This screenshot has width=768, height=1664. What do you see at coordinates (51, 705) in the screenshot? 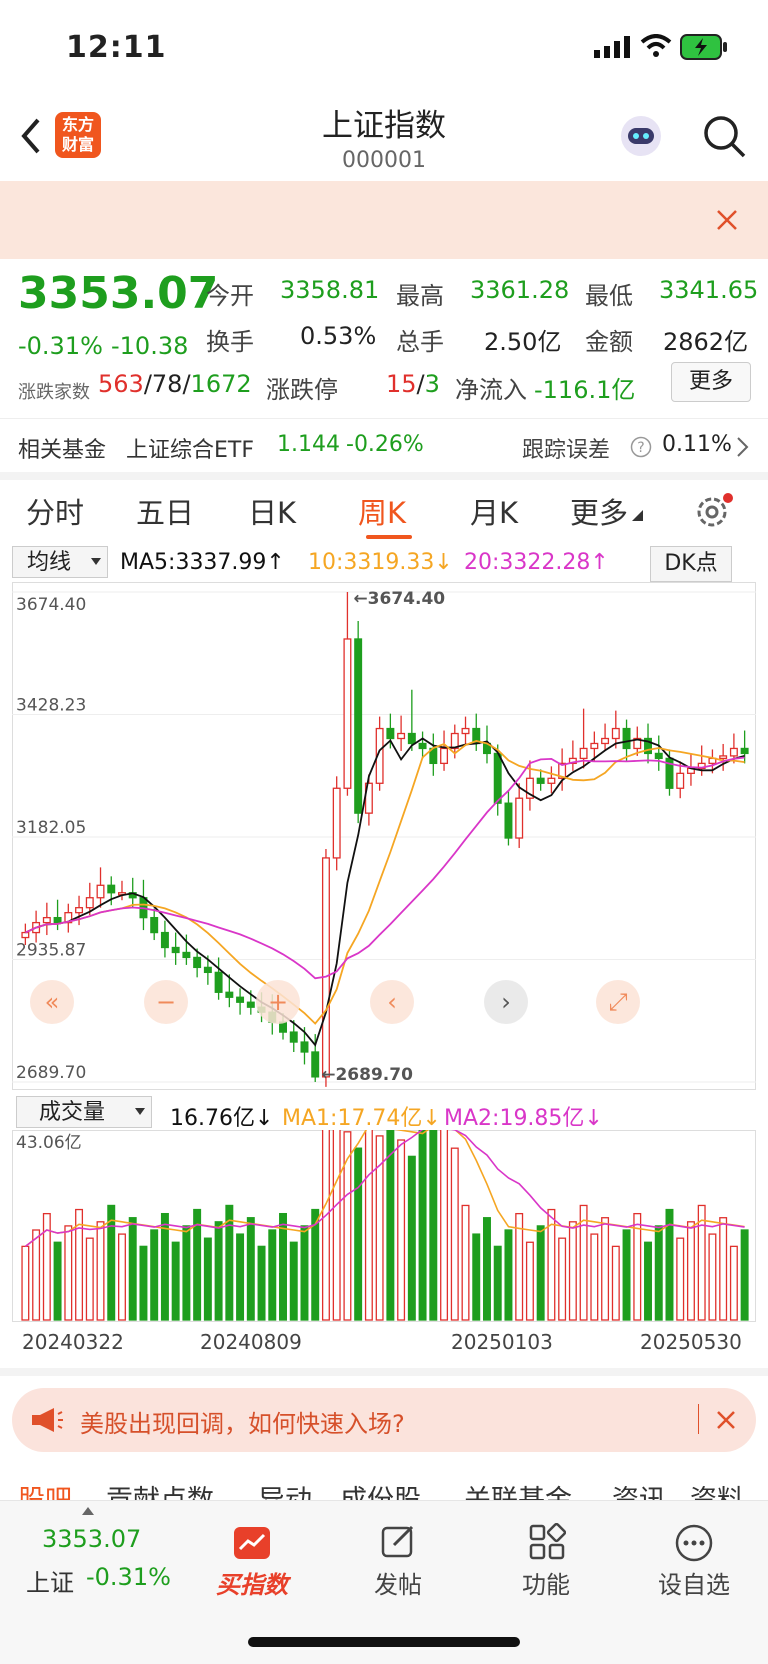
I see `y-tick-label: 3428.23` at bounding box center [51, 705].